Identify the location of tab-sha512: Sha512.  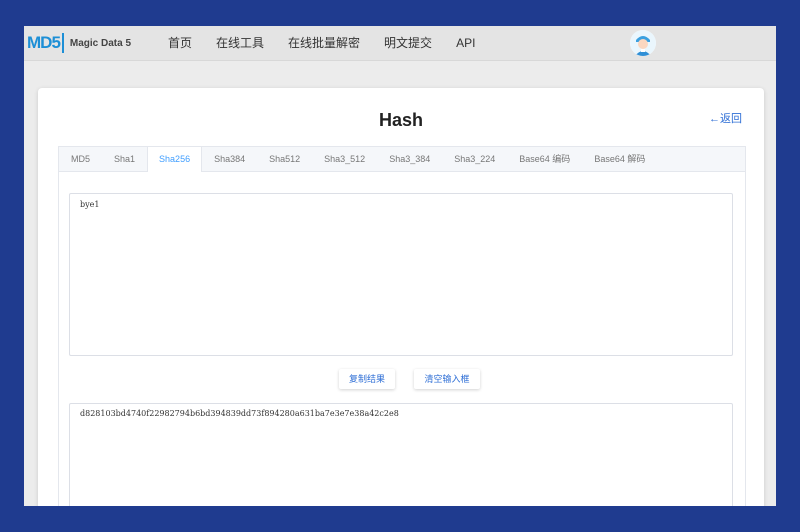
(284, 159).